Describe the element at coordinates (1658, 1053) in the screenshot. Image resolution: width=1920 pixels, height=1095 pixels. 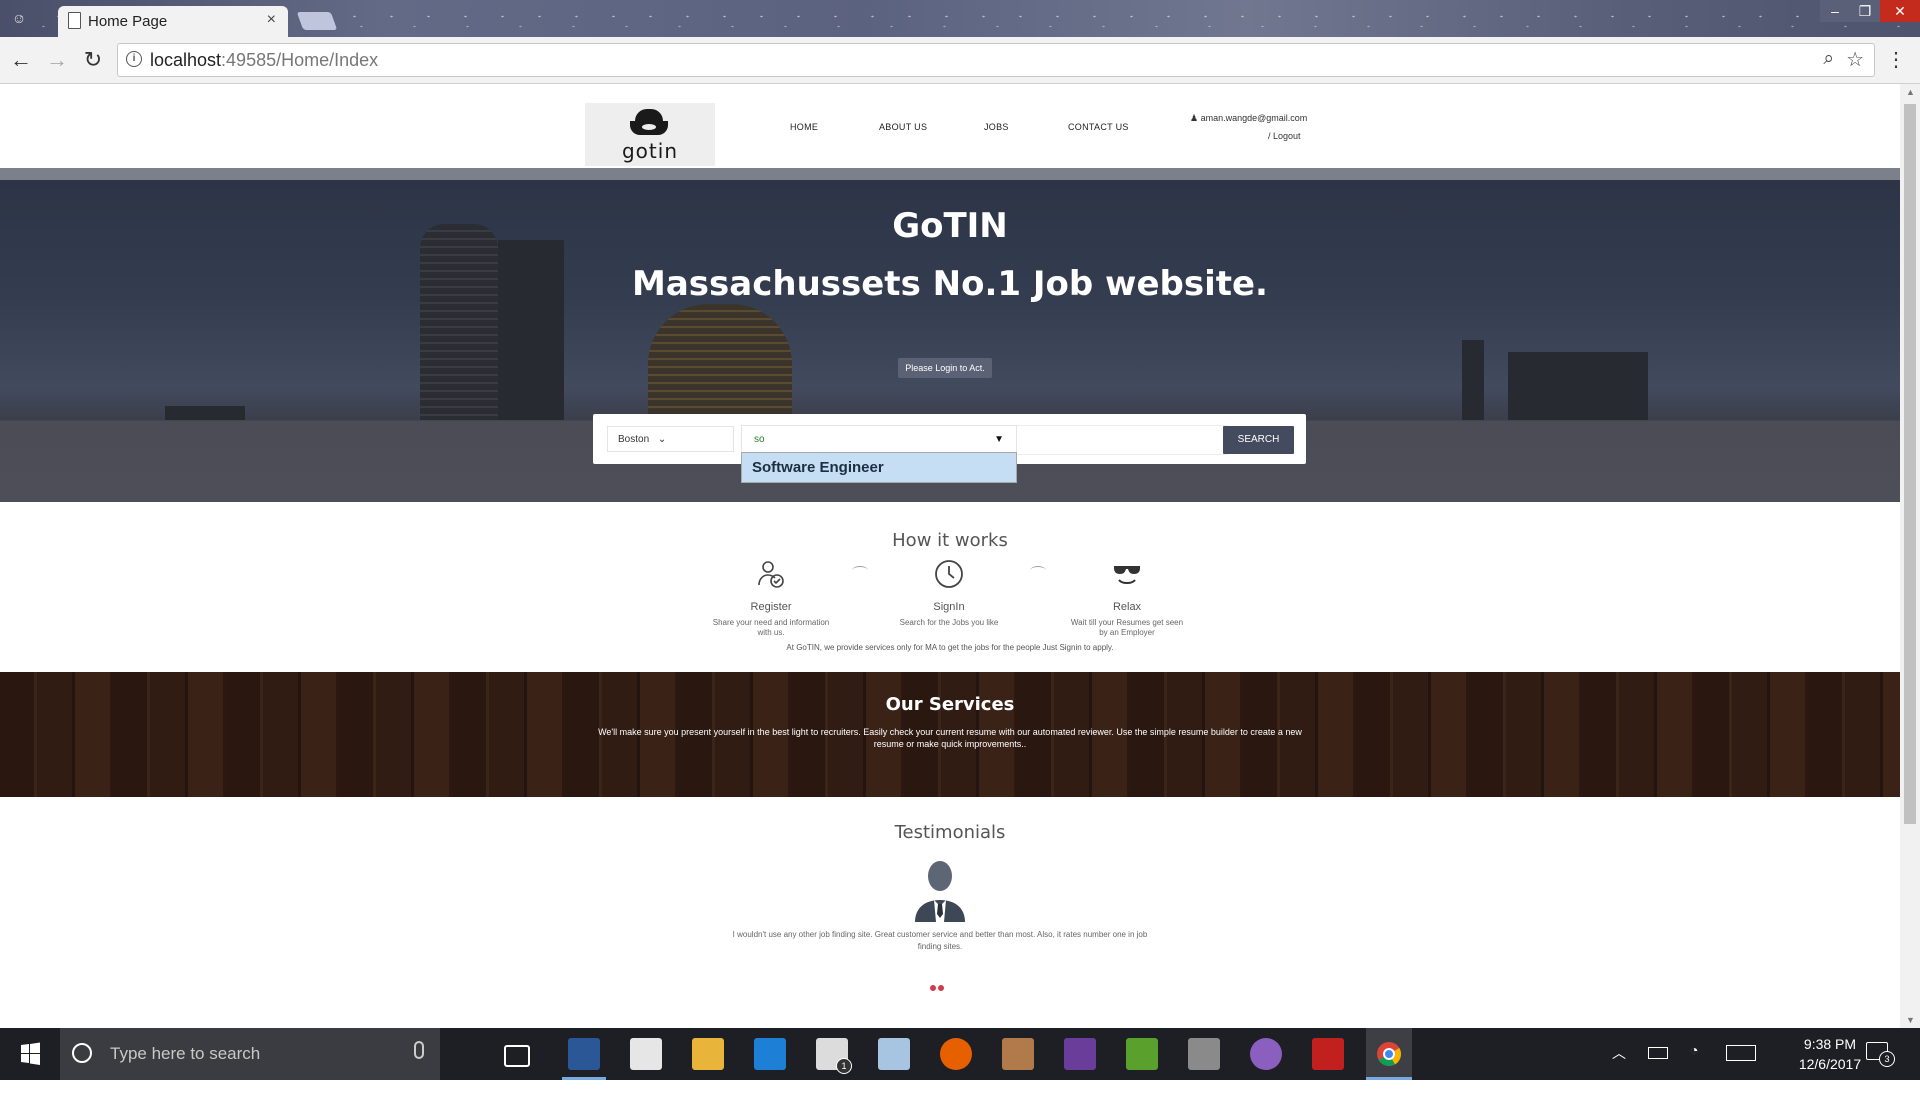
I see `battery-icon` at that location.